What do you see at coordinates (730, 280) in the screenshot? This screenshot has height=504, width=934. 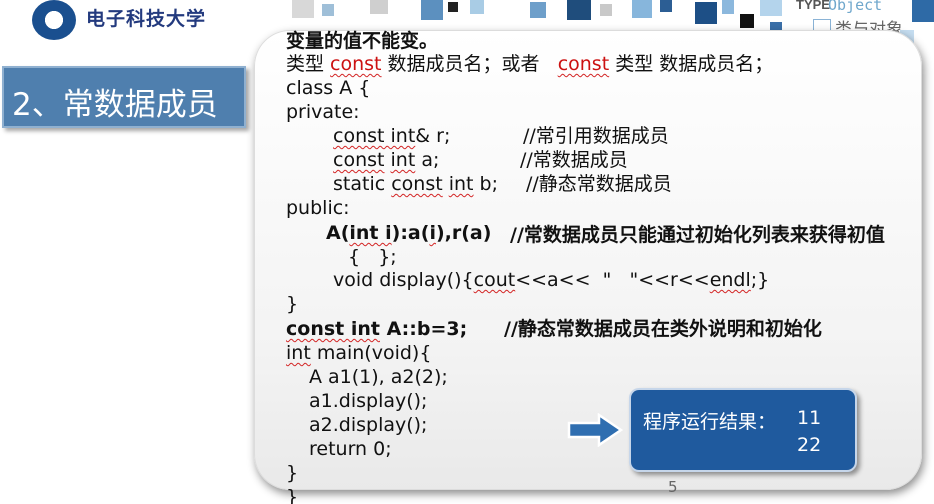 I see `code-keyword: endl` at bounding box center [730, 280].